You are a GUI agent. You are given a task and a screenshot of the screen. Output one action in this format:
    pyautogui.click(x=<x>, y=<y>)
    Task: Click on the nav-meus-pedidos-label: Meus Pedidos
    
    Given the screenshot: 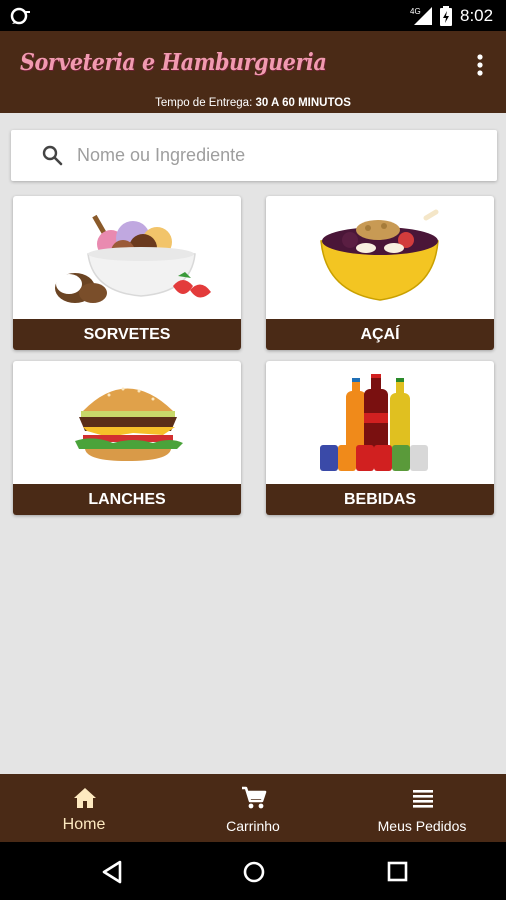 What is the action you would take?
    pyautogui.click(x=422, y=826)
    